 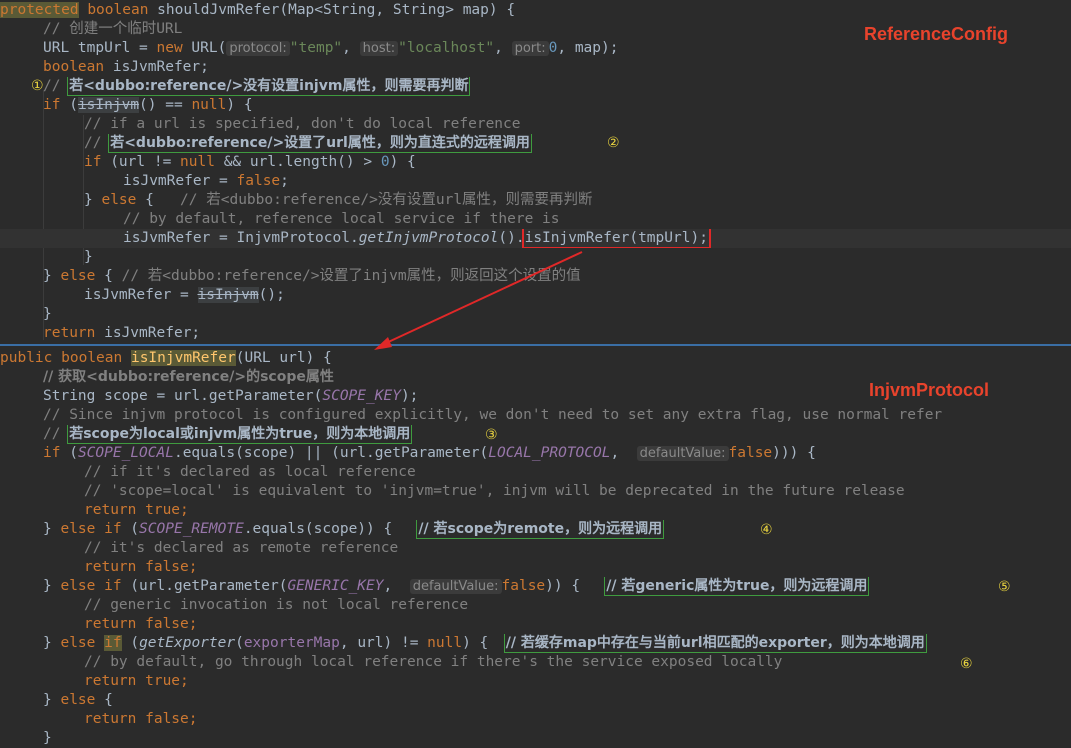 What do you see at coordinates (478, 300) in the screenshot?
I see `arrow-annotation` at bounding box center [478, 300].